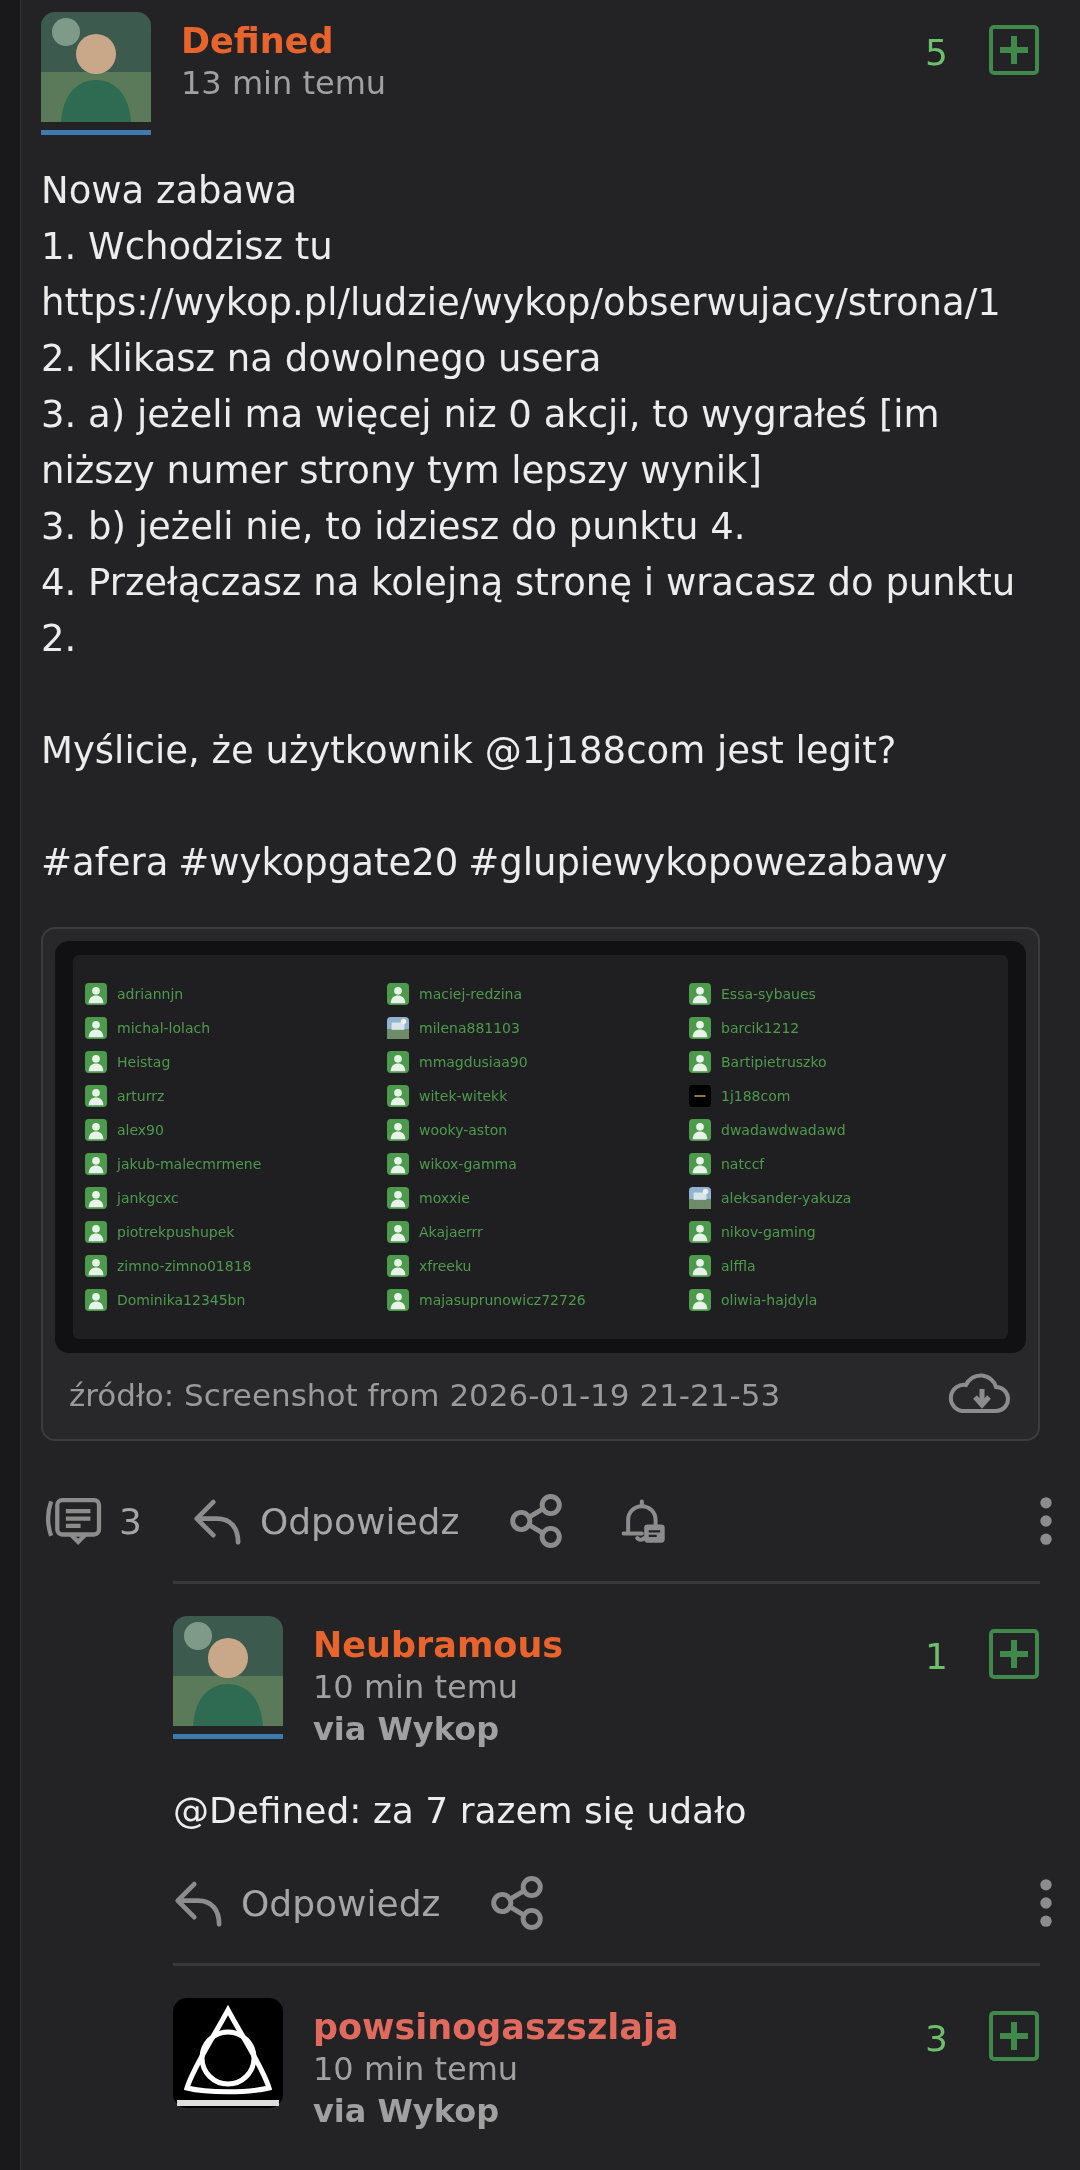 This screenshot has width=1080, height=2170. Describe the element at coordinates (469, 1028) in the screenshot. I see `username-text: milena881103` at that location.